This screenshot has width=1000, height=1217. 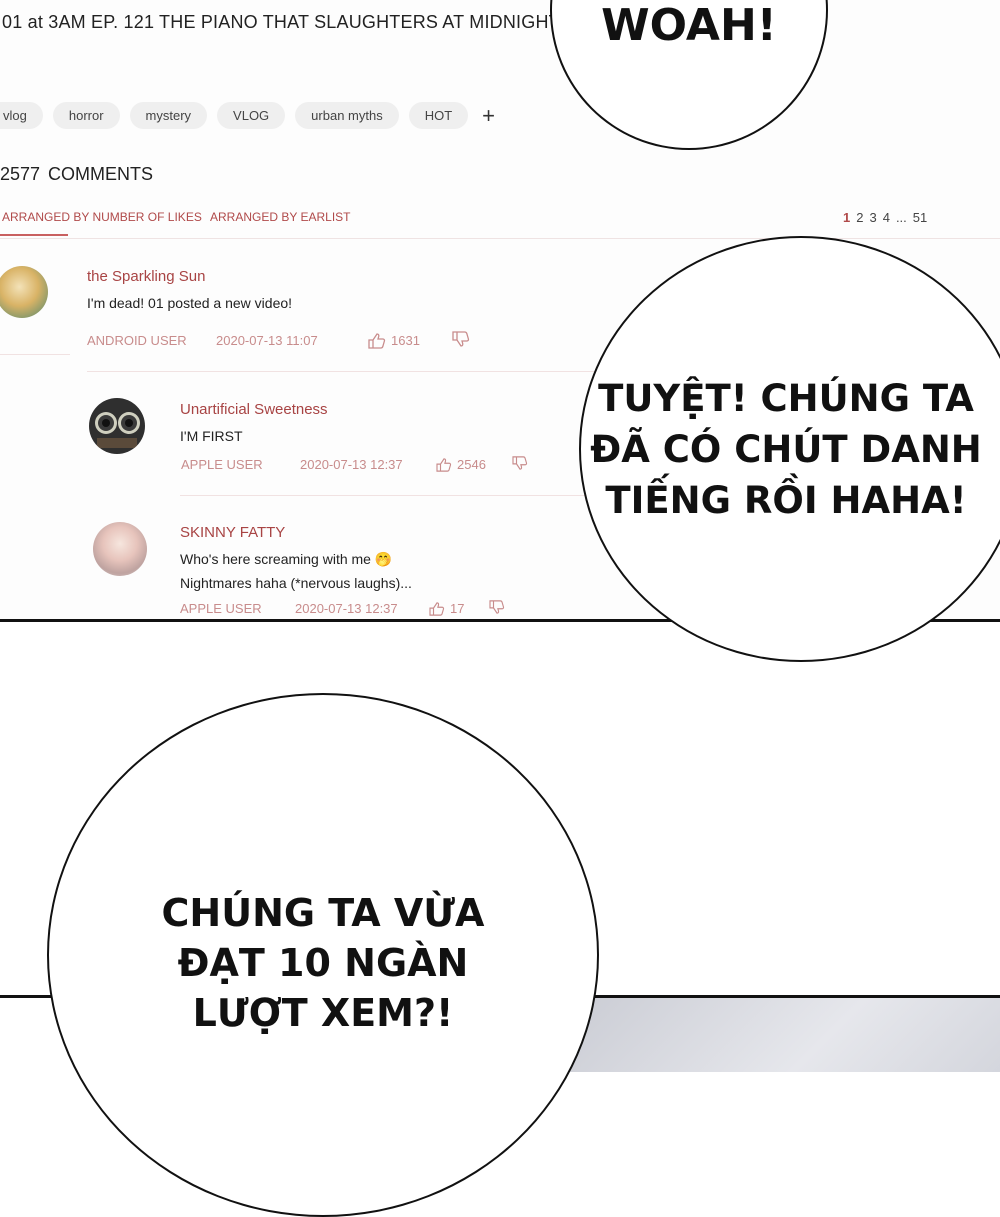 What do you see at coordinates (405, 340) in the screenshot?
I see `like-count: 1631` at bounding box center [405, 340].